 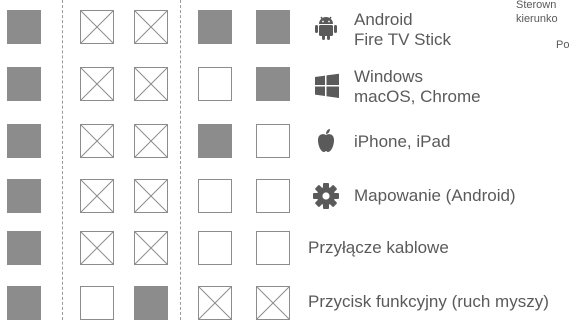 I want to click on row-label: Windows macOS, Chrome, so click(x=417, y=86).